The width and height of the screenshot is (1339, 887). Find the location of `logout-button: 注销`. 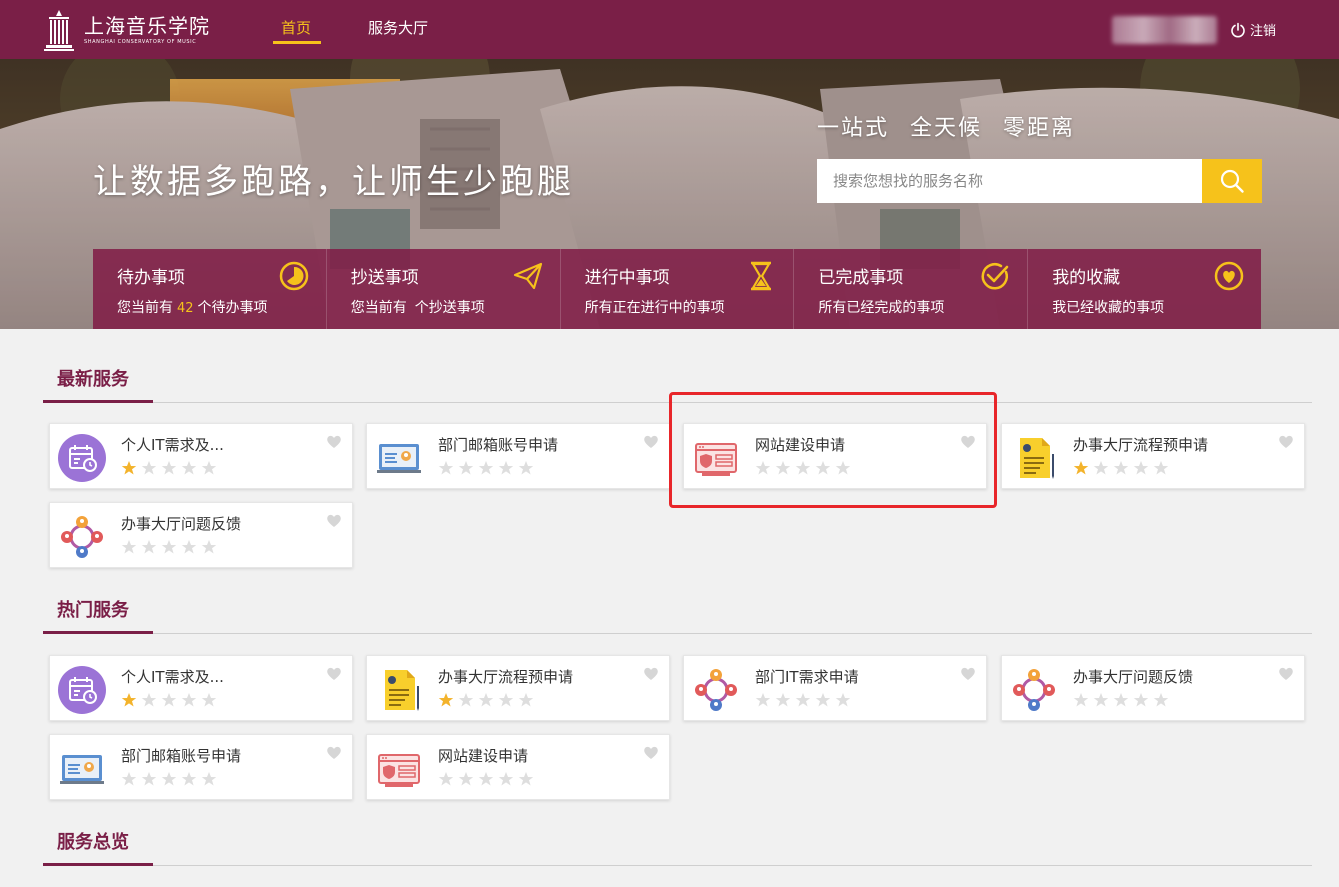

logout-button: 注销 is located at coordinates (1253, 29).